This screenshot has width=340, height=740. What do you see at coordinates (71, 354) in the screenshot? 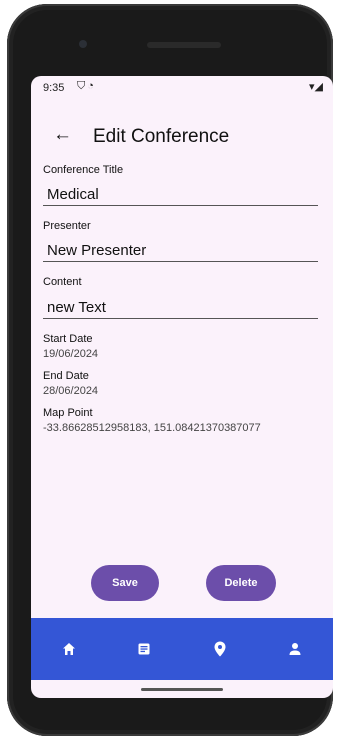
I see `start-date-value: 19/06/2024` at bounding box center [71, 354].